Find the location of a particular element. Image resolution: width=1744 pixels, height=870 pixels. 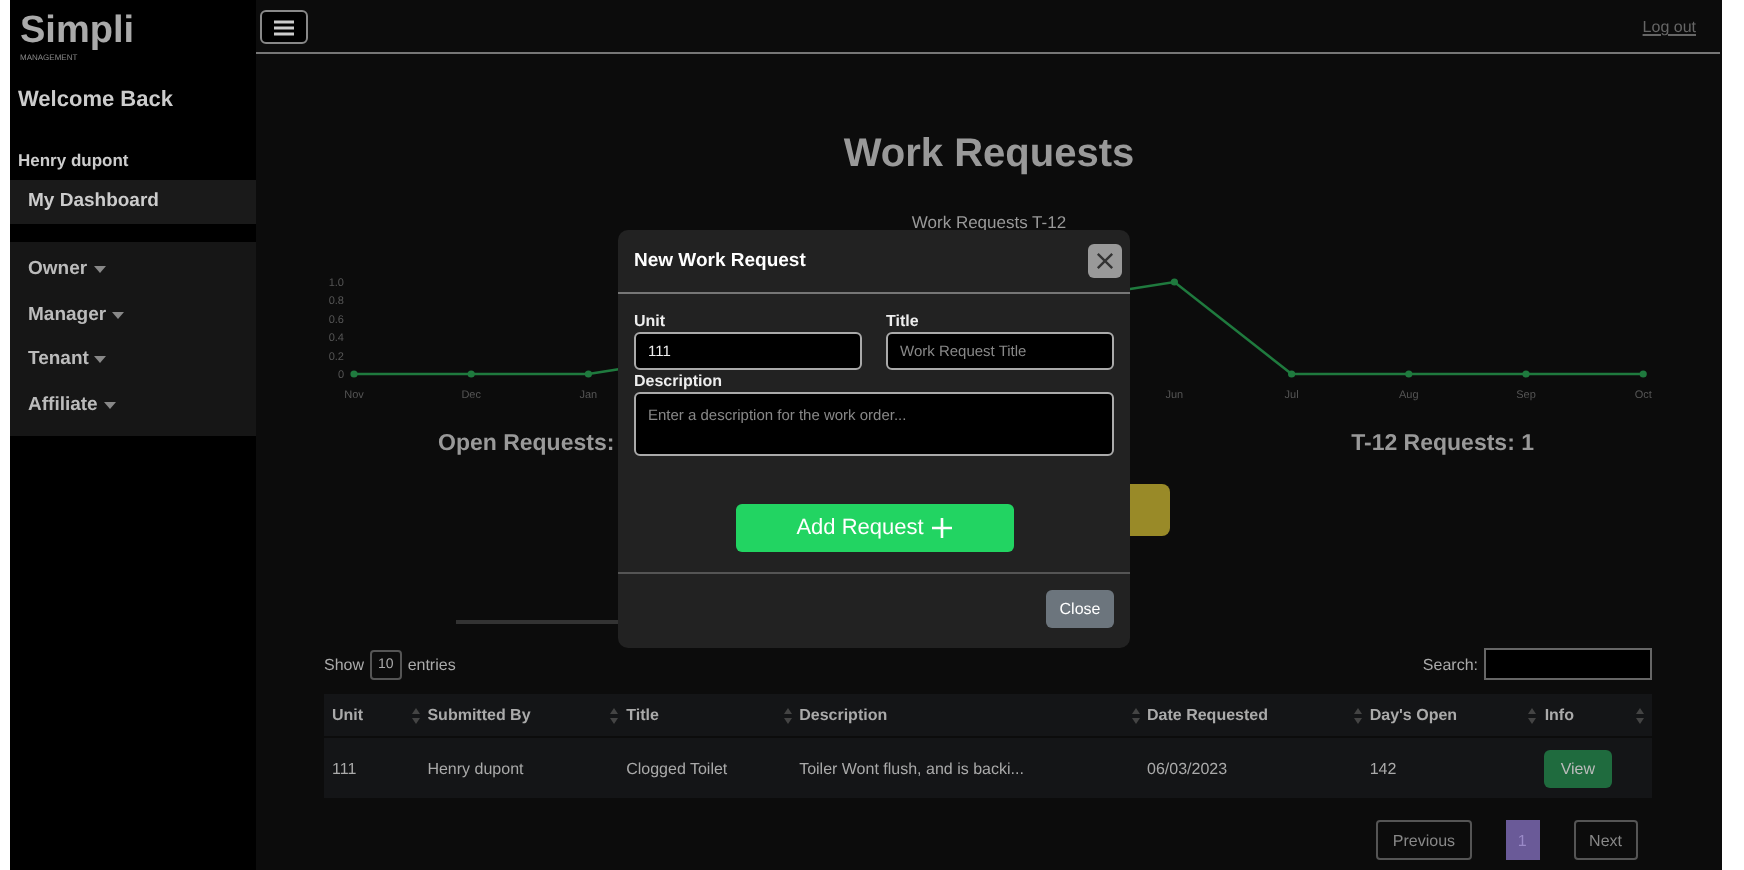

show-label: Show is located at coordinates (344, 664).